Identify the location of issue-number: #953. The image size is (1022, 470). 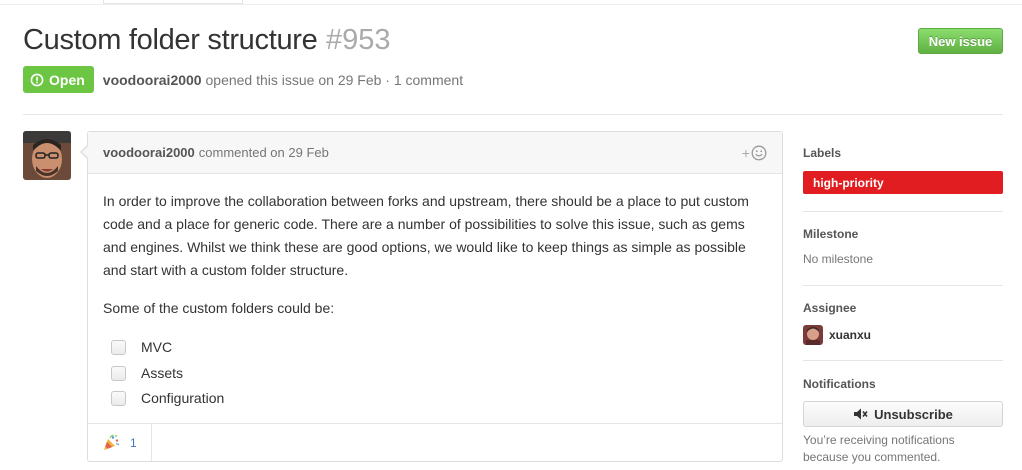
(358, 40).